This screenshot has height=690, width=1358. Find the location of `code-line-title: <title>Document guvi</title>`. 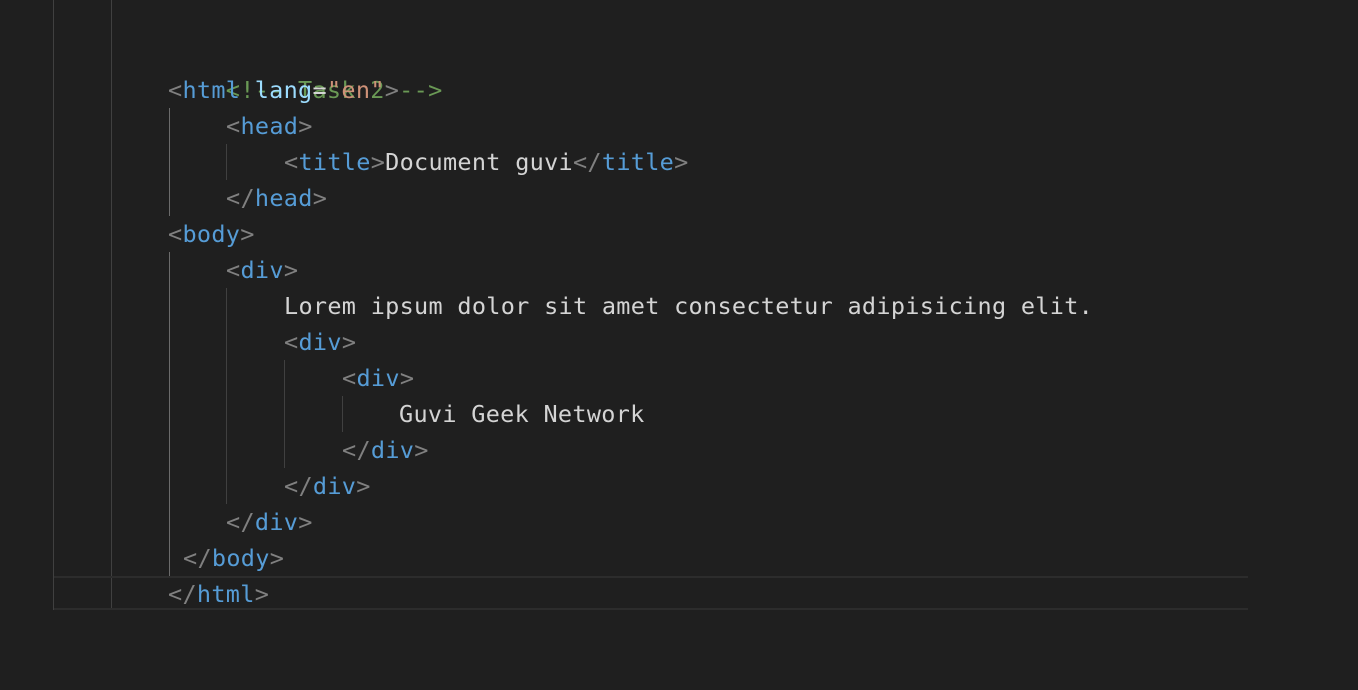

code-line-title: <title>Document guvi</title> is located at coordinates (486, 162).